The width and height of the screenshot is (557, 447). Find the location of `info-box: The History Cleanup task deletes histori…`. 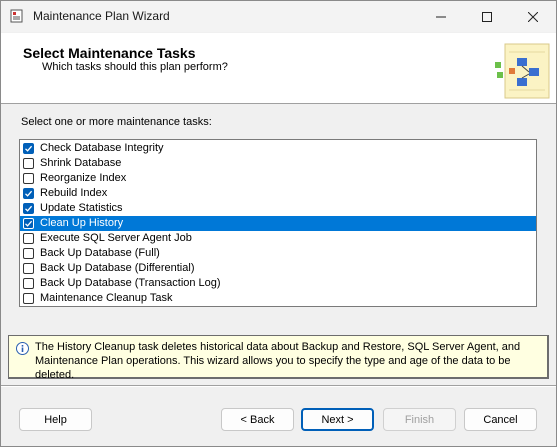

info-box: The History Cleanup task deletes histori… is located at coordinates (278, 358).